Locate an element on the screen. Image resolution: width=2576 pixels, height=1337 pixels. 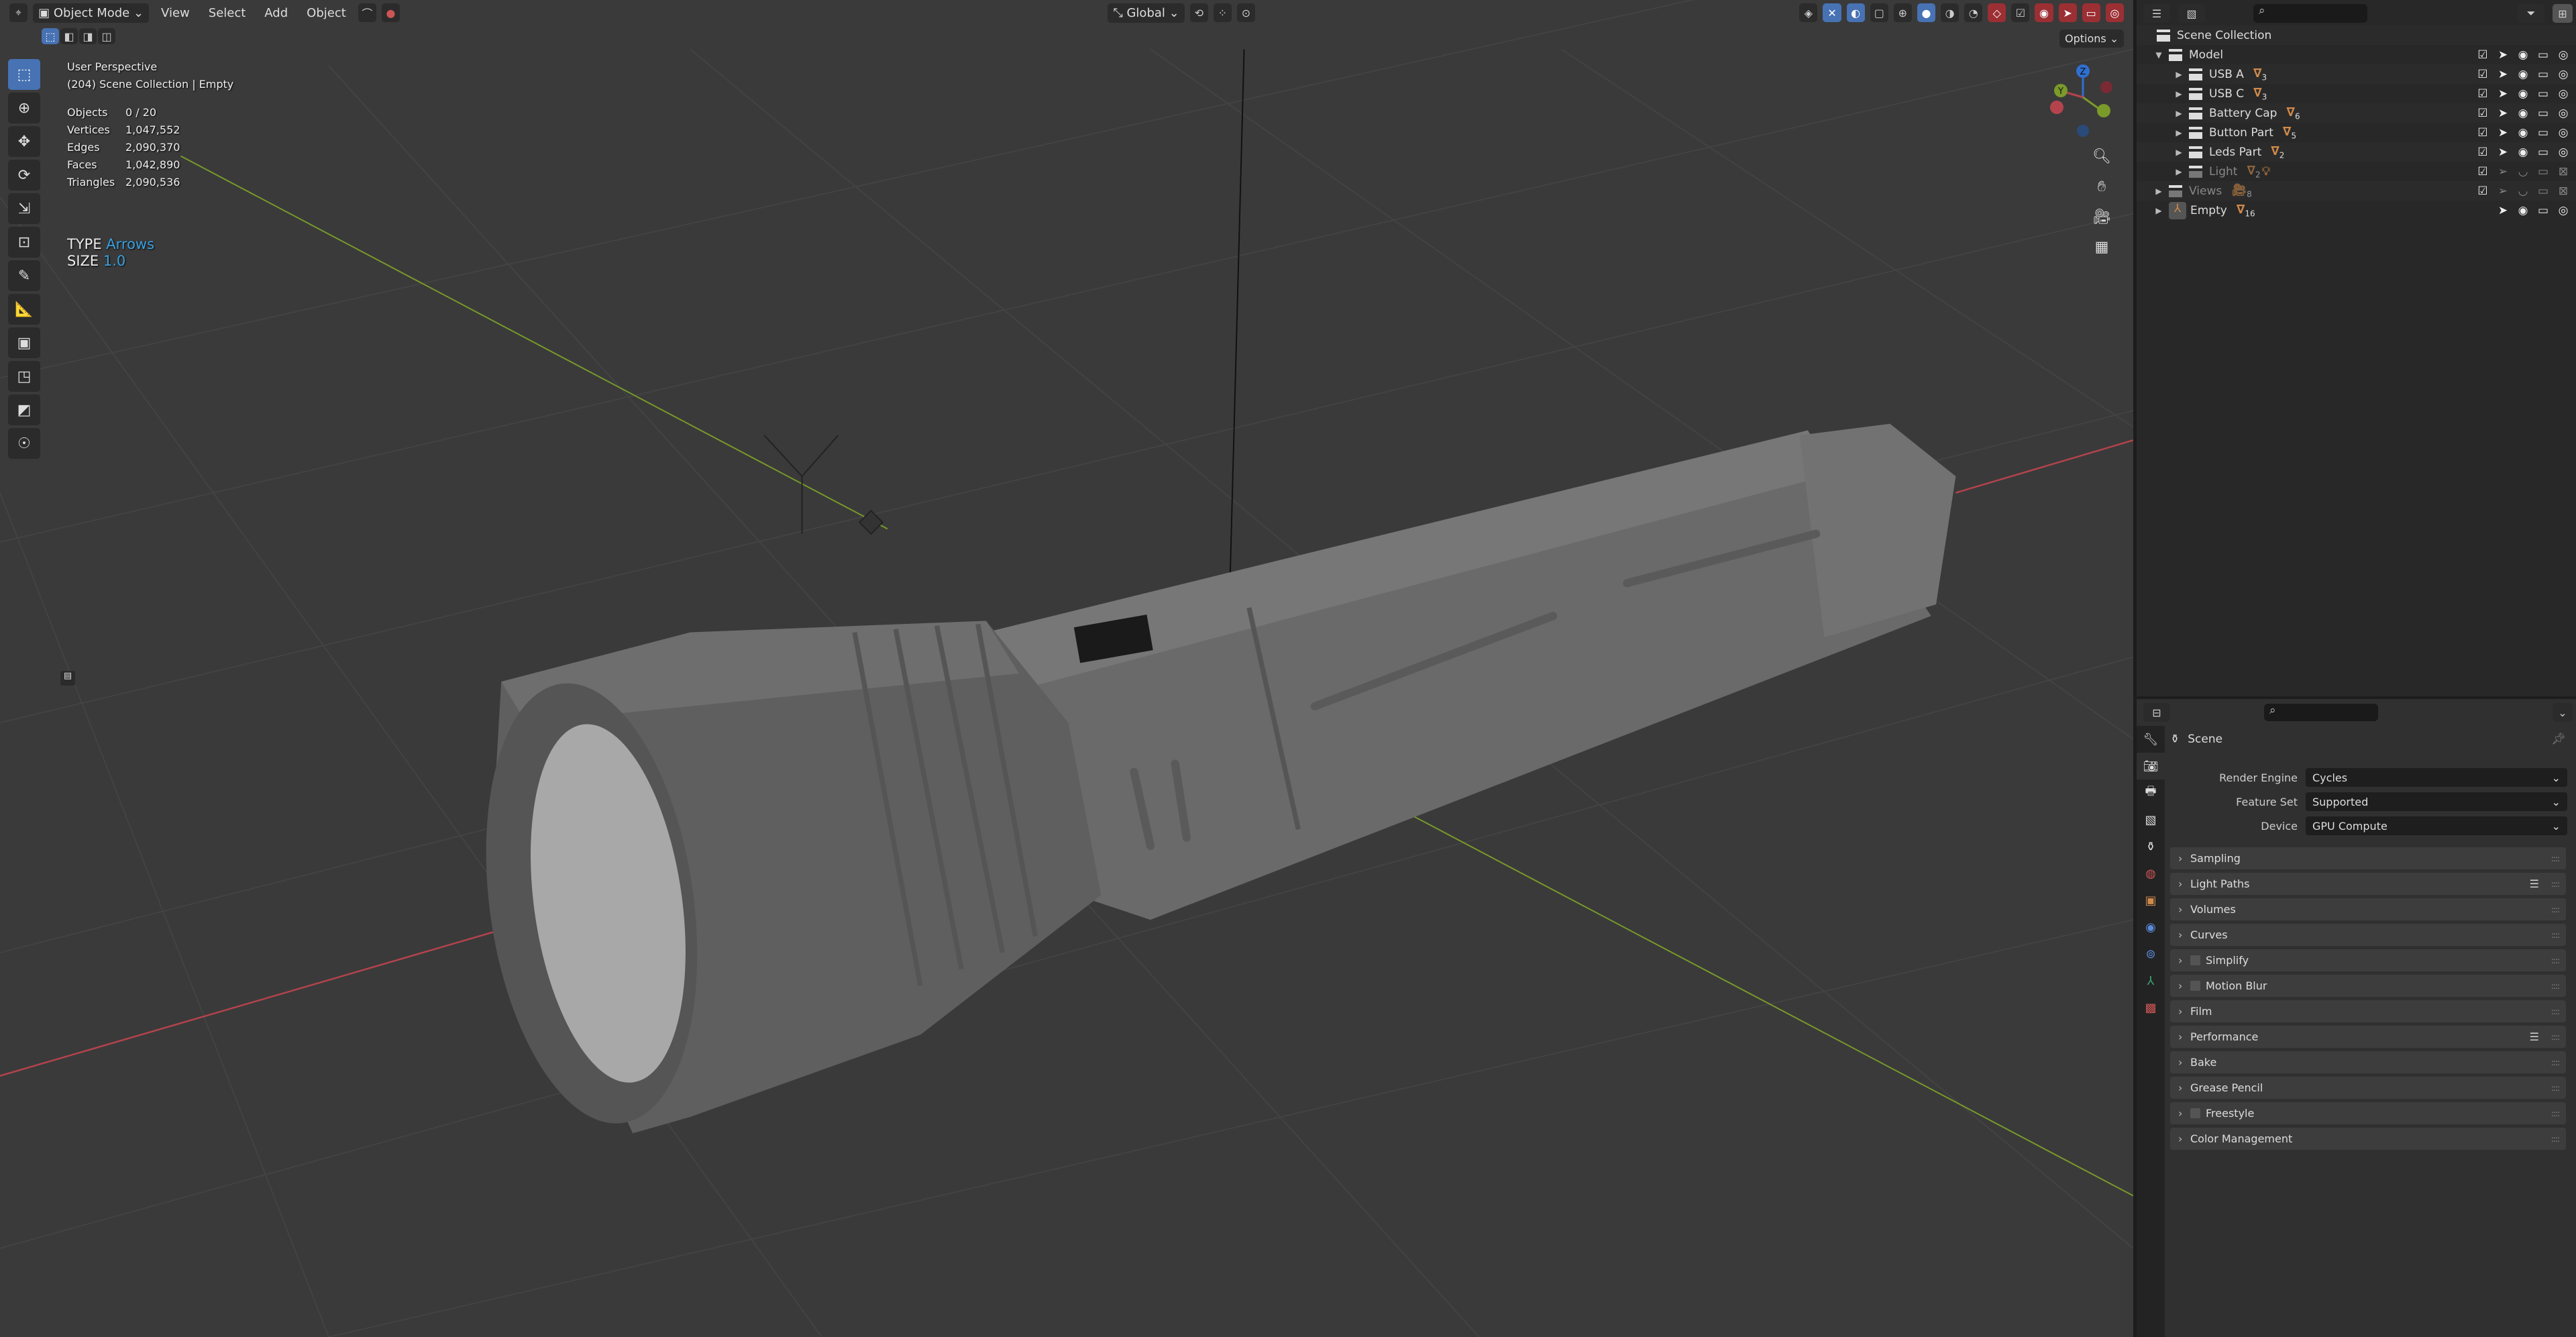
tree-item-button-part: ▶ Button Part ∇5 ☑ ➤ ◉ ▭ ◎ is located at coordinates (2356, 132).